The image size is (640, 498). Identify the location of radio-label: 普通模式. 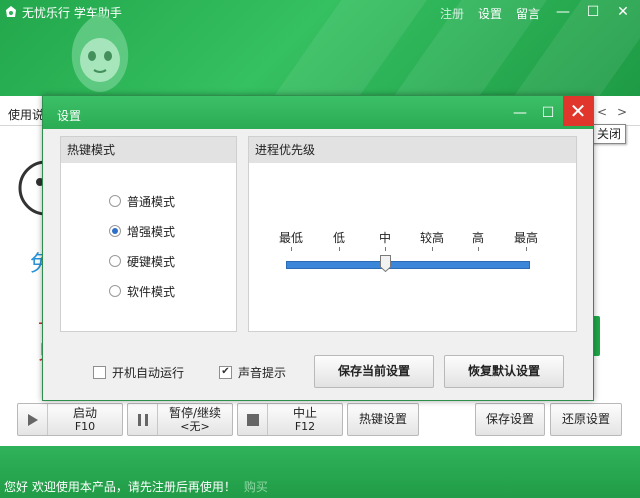
(151, 201).